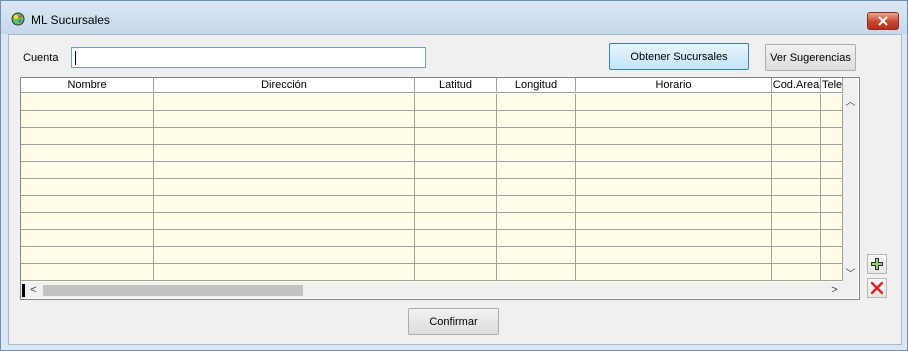 This screenshot has height=351, width=908. Describe the element at coordinates (432, 290) in the screenshot. I see `horizontal-scrollbar: < >` at that location.